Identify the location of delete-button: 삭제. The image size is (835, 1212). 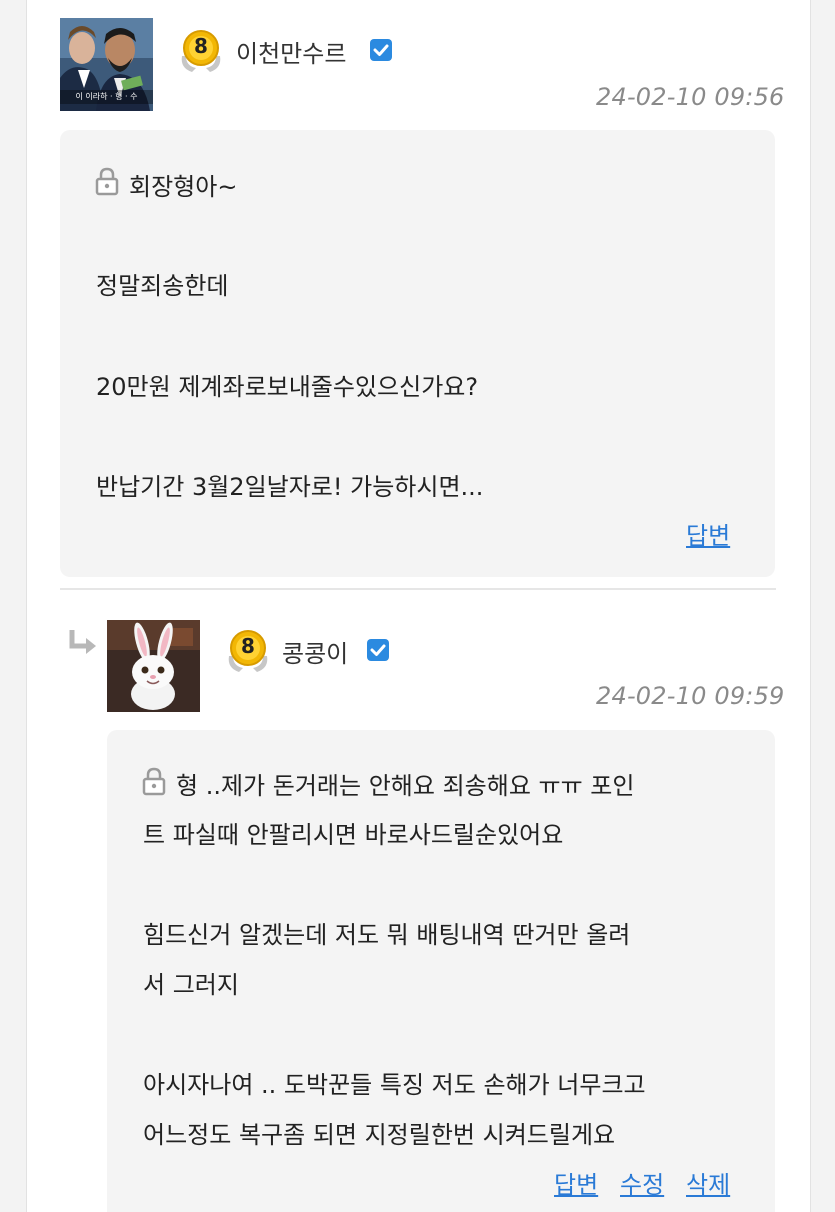
(708, 1182).